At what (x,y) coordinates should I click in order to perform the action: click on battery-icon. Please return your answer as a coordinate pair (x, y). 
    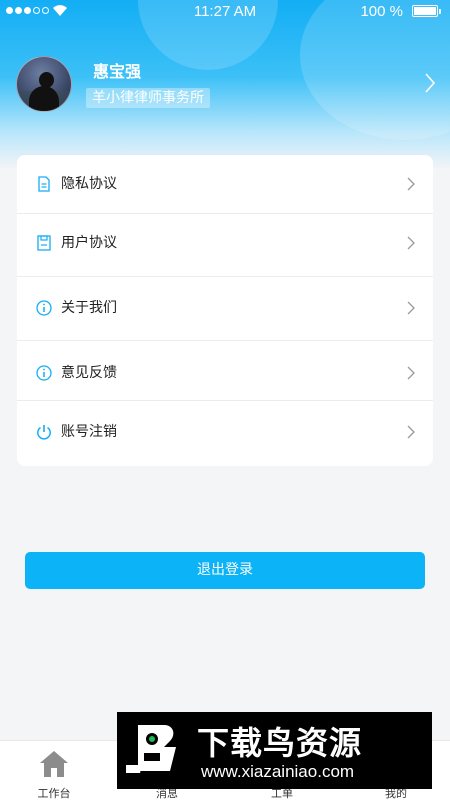
    Looking at the image, I should click on (426, 11).